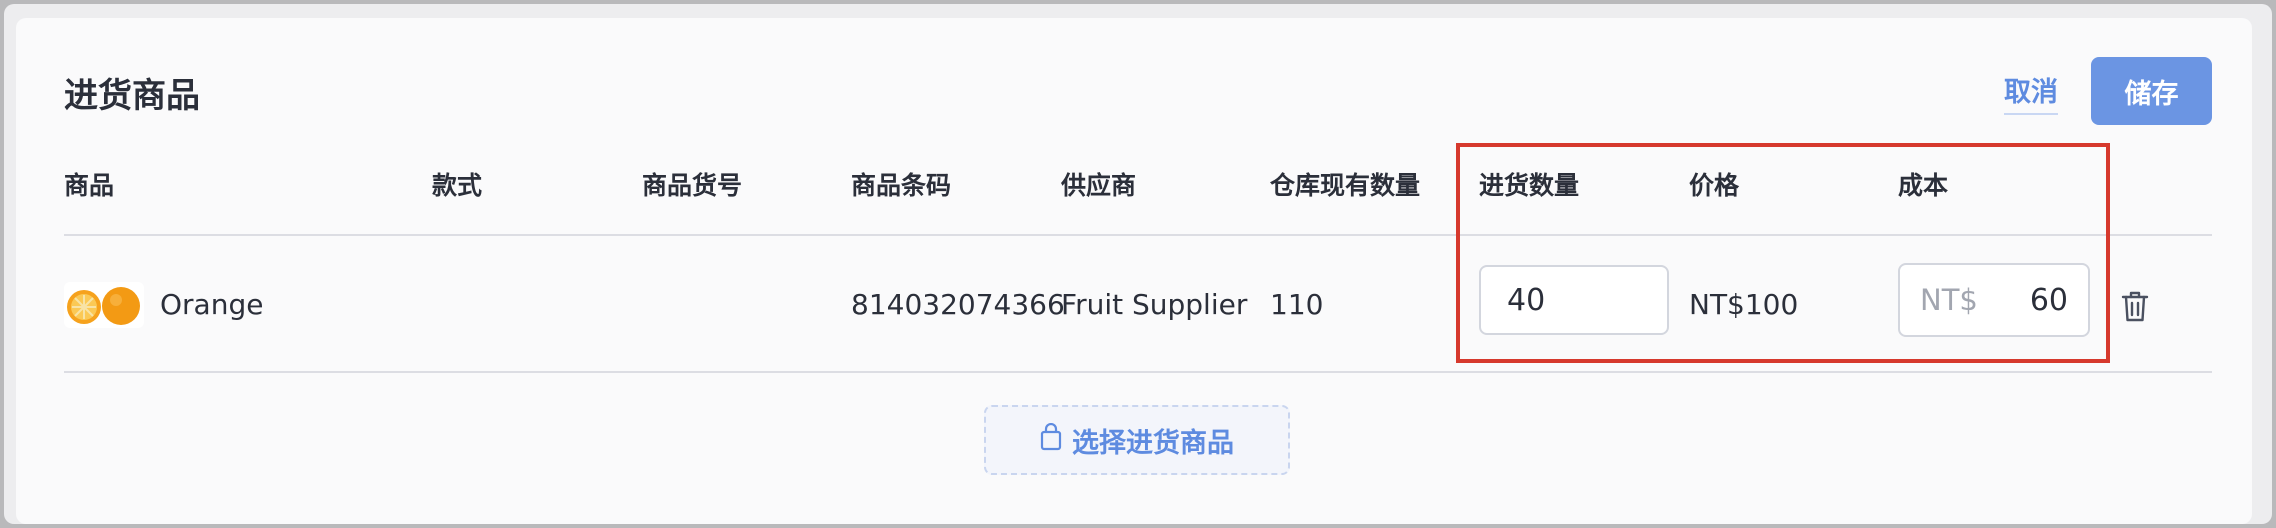 The width and height of the screenshot is (2276, 528). Describe the element at coordinates (1051, 440) in the screenshot. I see `shopping-bag-icon` at that location.